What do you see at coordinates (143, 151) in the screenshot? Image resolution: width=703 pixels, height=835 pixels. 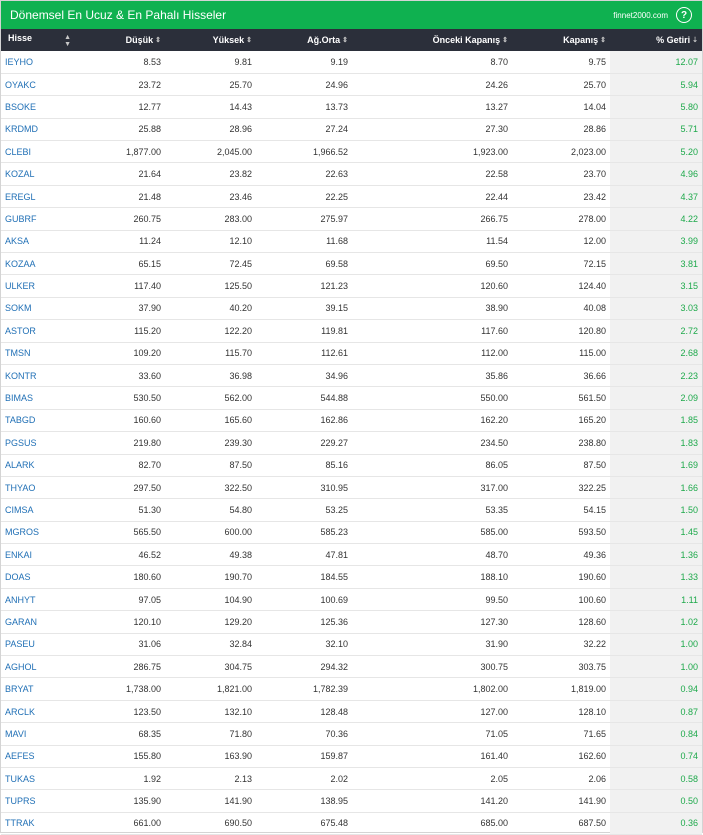 I see `cell-low: 1,877.00` at bounding box center [143, 151].